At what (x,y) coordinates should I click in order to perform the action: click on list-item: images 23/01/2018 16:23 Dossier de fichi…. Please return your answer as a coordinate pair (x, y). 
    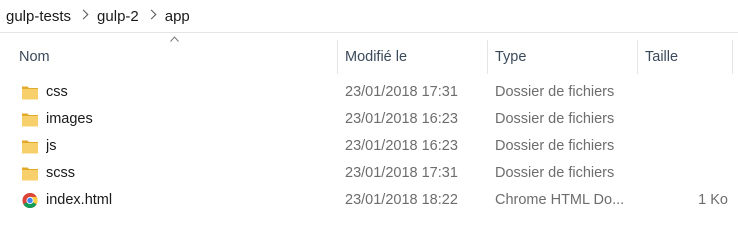
    Looking at the image, I should click on (369, 119).